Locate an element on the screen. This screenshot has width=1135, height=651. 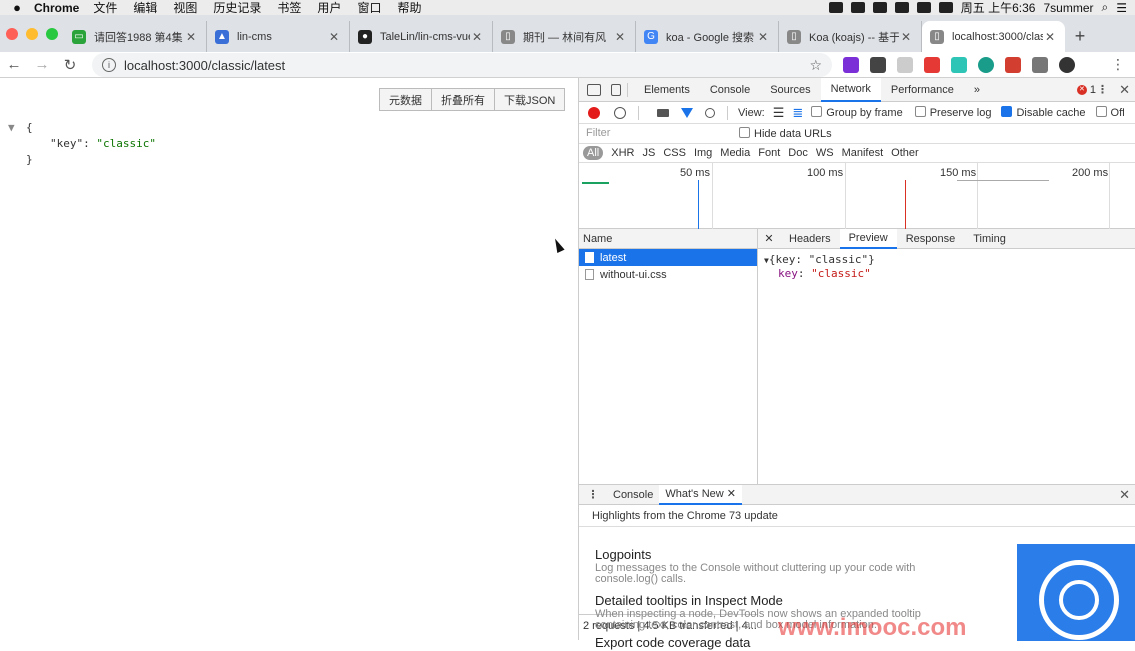
close-drawer-icon: ✕ is located at coordinates (1124, 495).